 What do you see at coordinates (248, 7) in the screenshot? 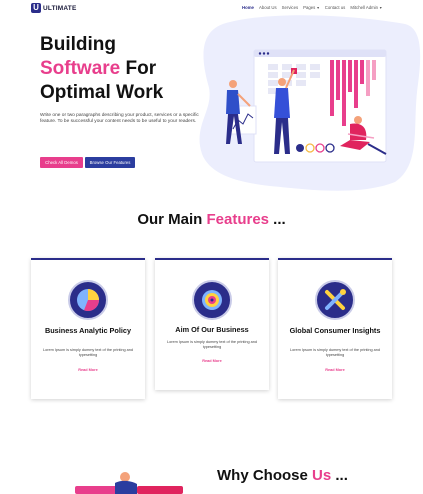
I see `nav-item-home: Home` at bounding box center [248, 7].